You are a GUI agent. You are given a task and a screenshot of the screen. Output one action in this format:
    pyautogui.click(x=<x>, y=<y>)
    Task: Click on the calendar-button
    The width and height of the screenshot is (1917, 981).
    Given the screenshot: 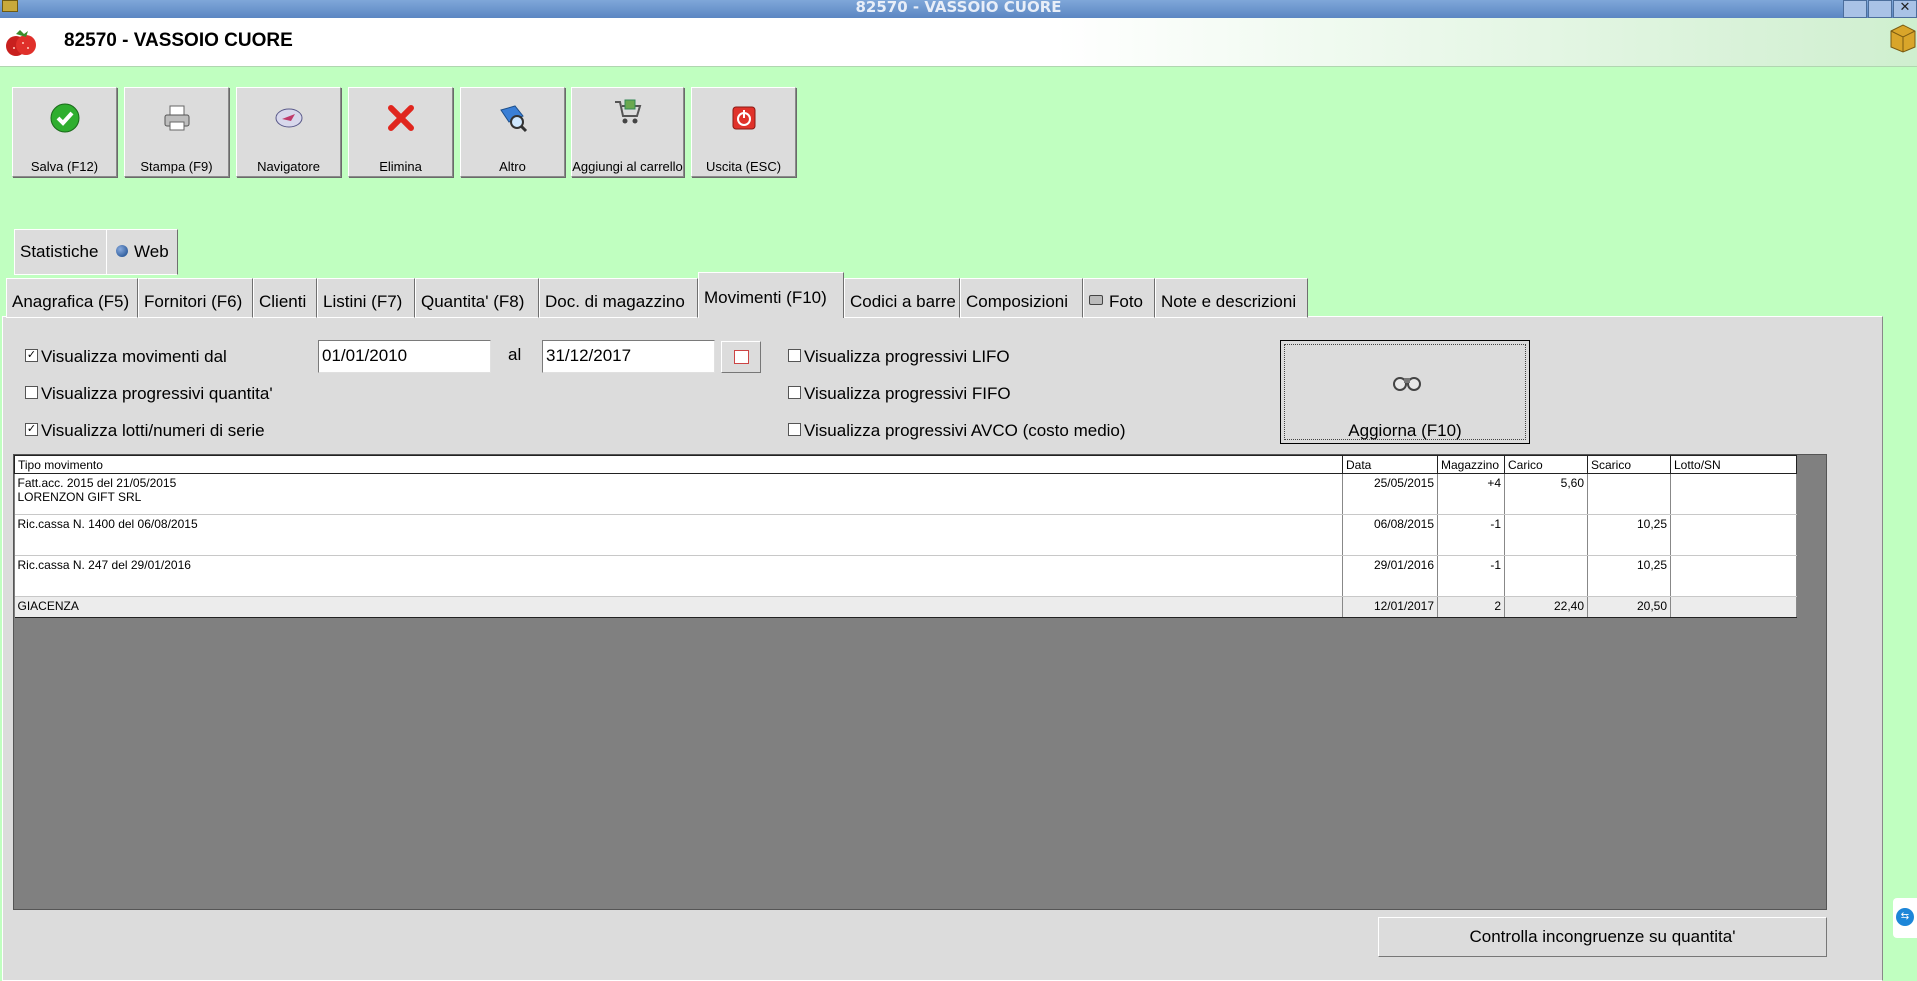 What is the action you would take?
    pyautogui.click(x=741, y=357)
    